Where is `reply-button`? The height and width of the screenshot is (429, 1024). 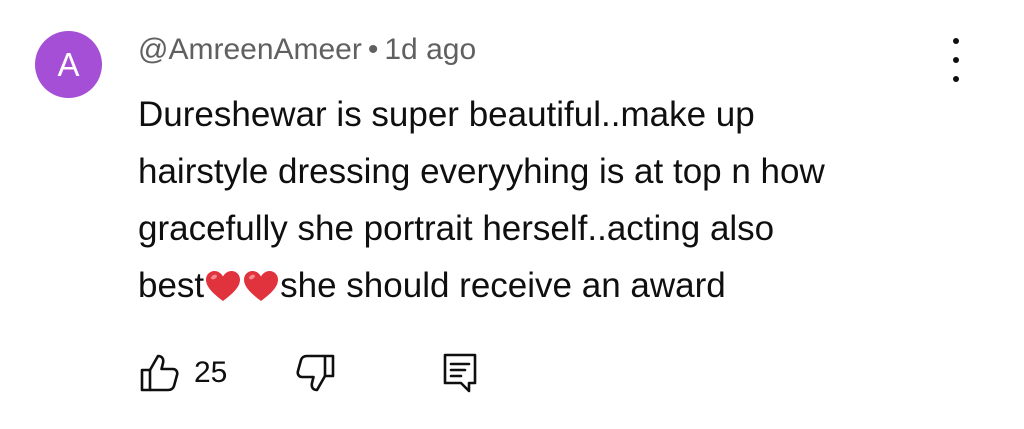
reply-button is located at coordinates (460, 373).